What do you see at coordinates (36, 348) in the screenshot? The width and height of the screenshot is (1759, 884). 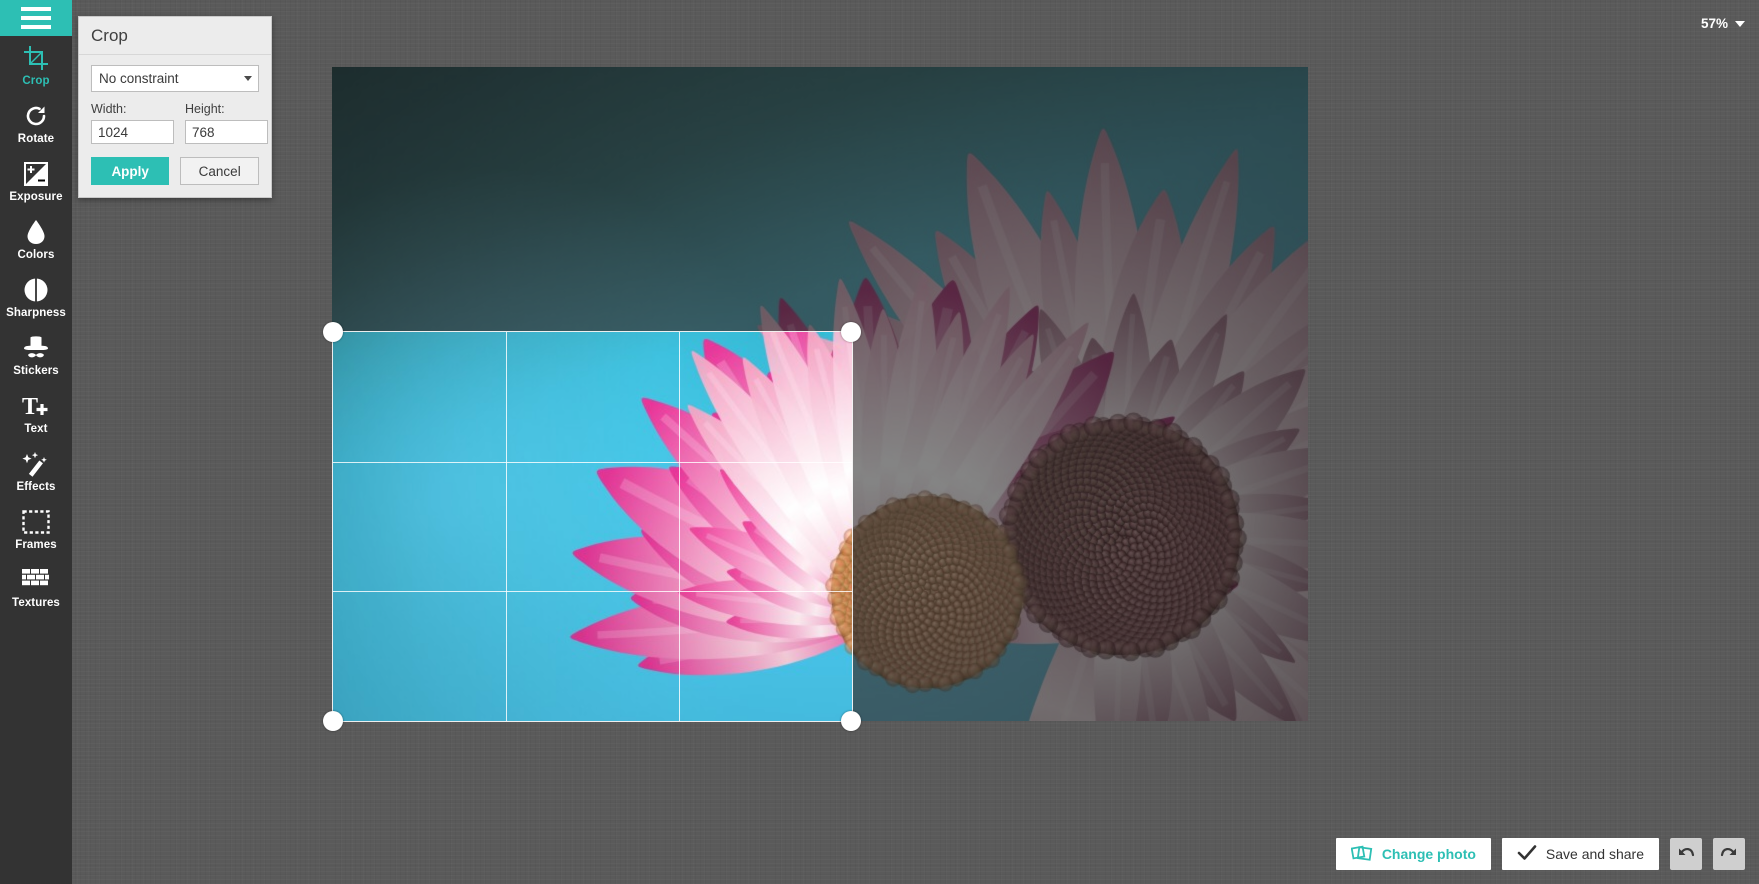 I see `hat-mustache-icon` at bounding box center [36, 348].